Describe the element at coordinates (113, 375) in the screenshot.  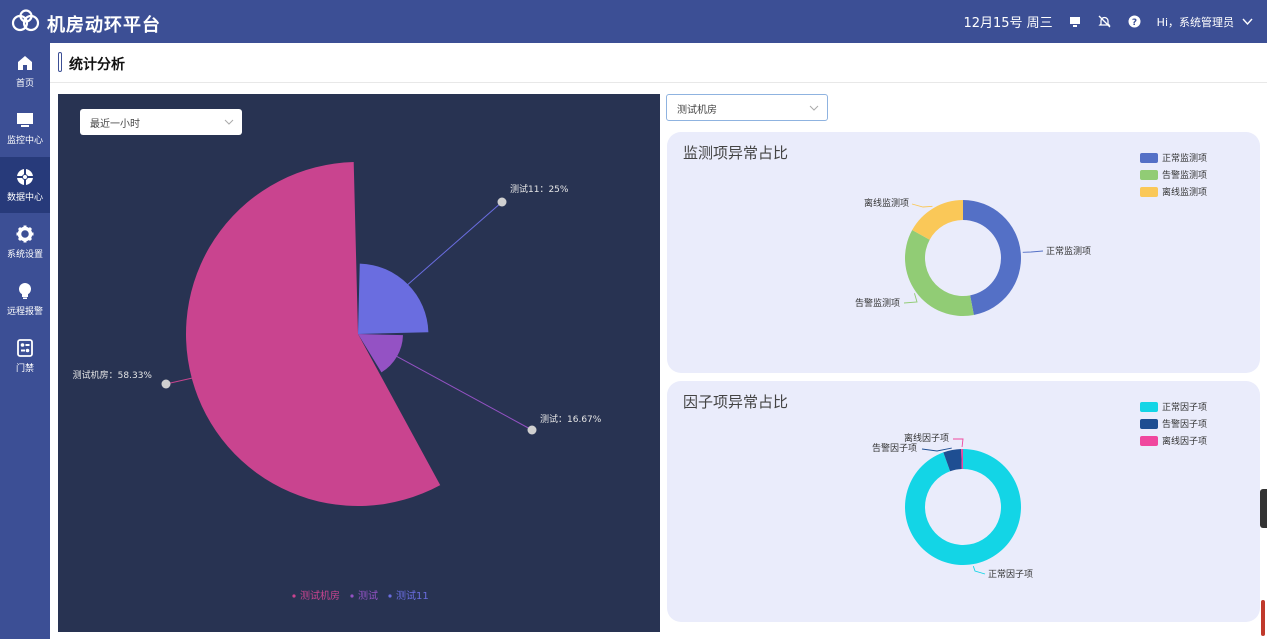
I see `slice-label: 测试机房：58.33%` at that location.